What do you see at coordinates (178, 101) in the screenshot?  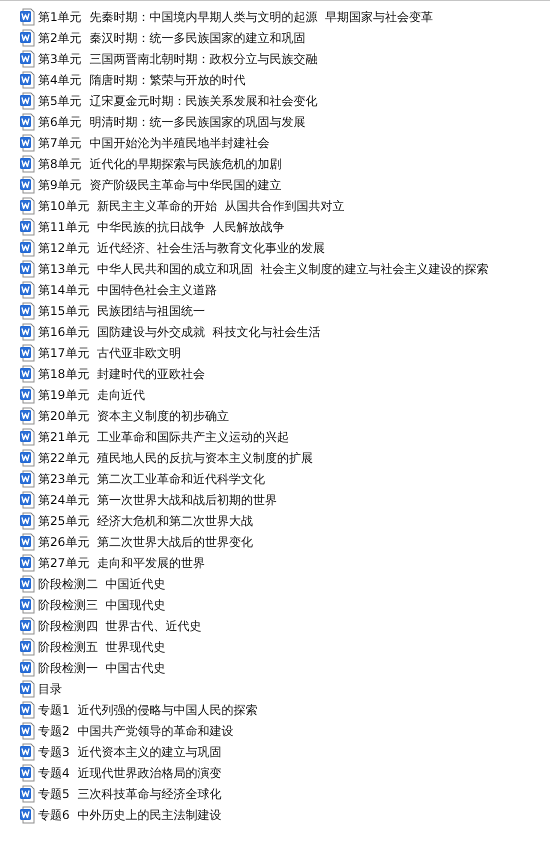 I see `file-name: 第5单元 辽宋夏金元时期：民族关系发展和社会变化` at bounding box center [178, 101].